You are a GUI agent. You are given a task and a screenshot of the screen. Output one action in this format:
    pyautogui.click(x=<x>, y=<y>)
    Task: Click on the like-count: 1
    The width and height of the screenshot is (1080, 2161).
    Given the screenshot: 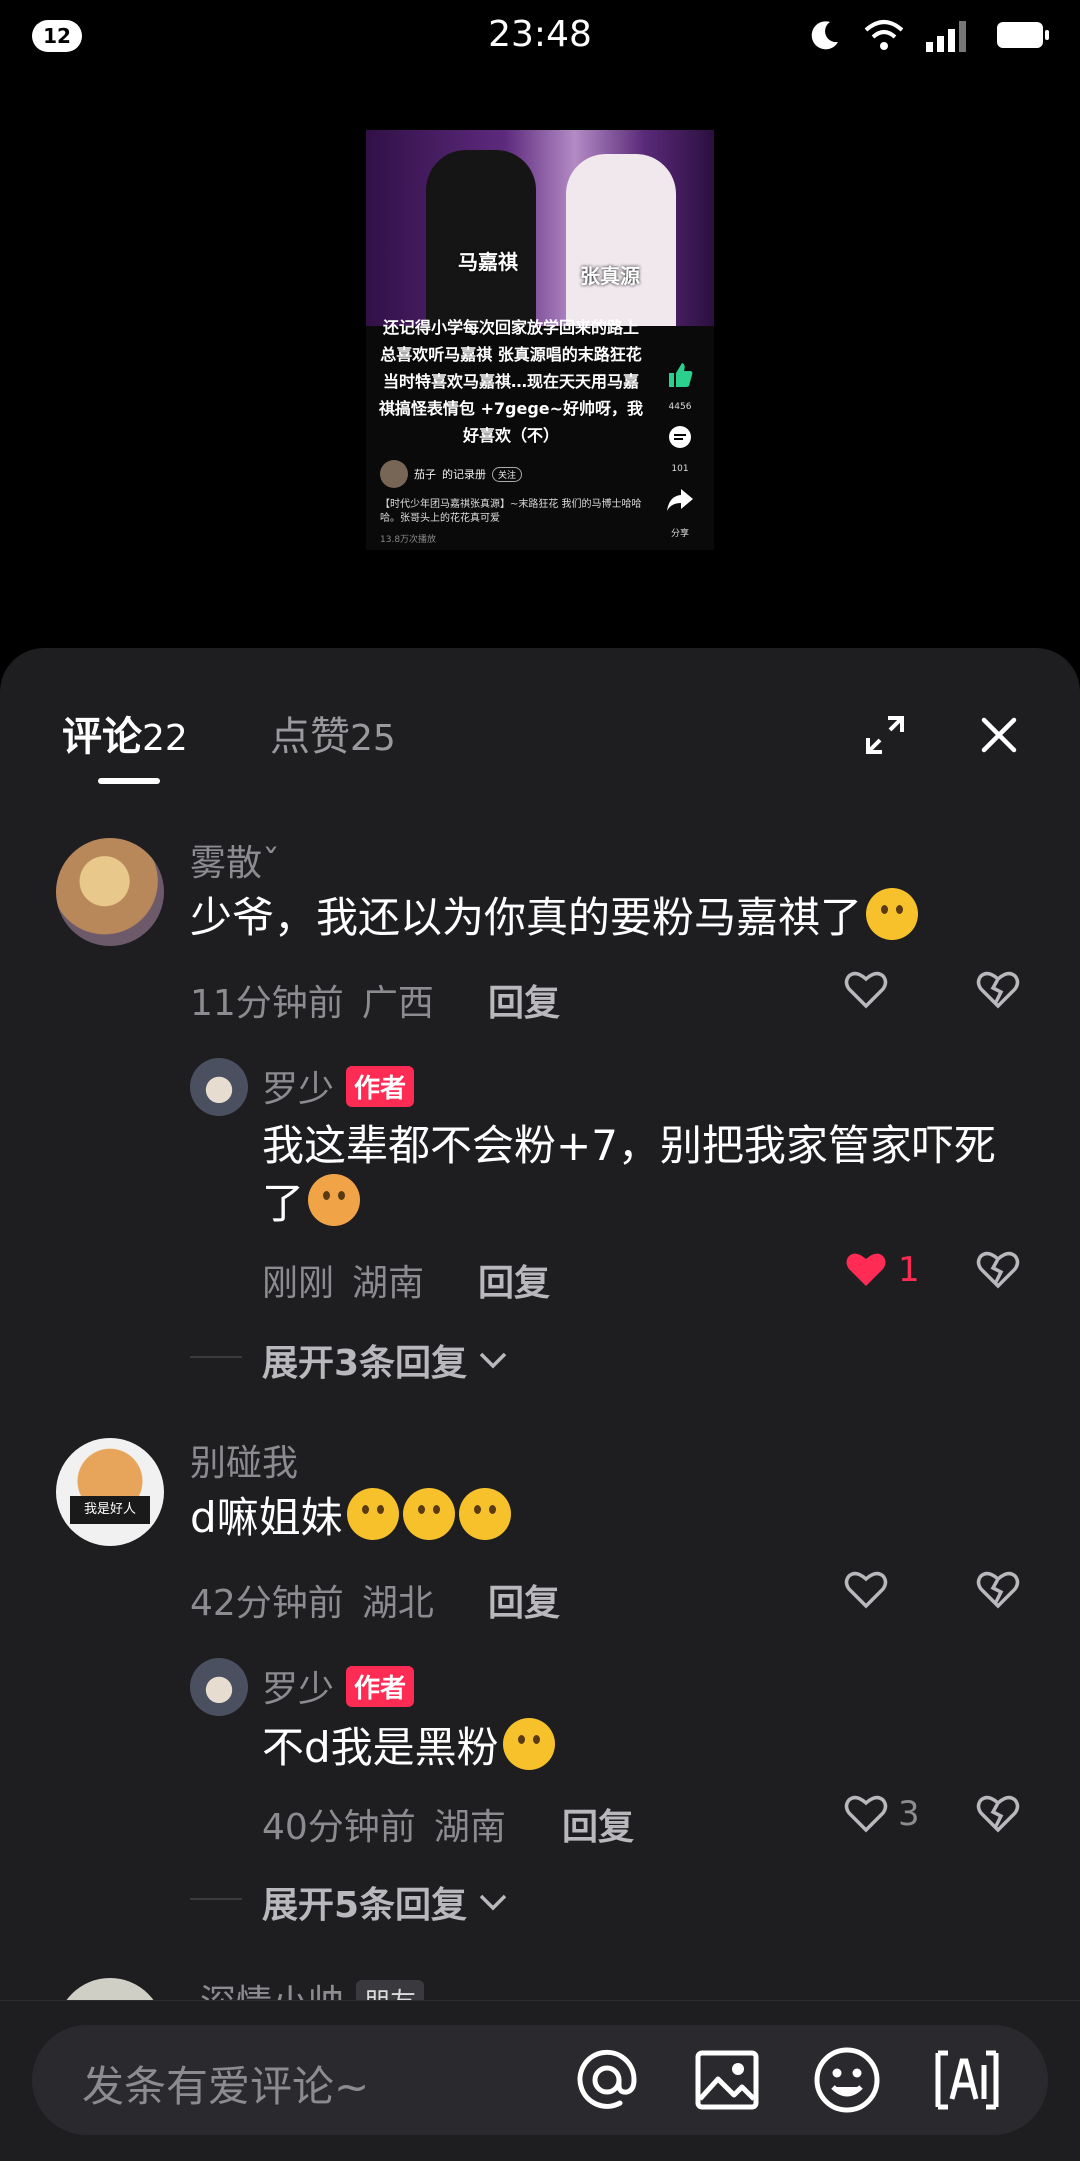 What is the action you would take?
    pyautogui.click(x=909, y=1270)
    